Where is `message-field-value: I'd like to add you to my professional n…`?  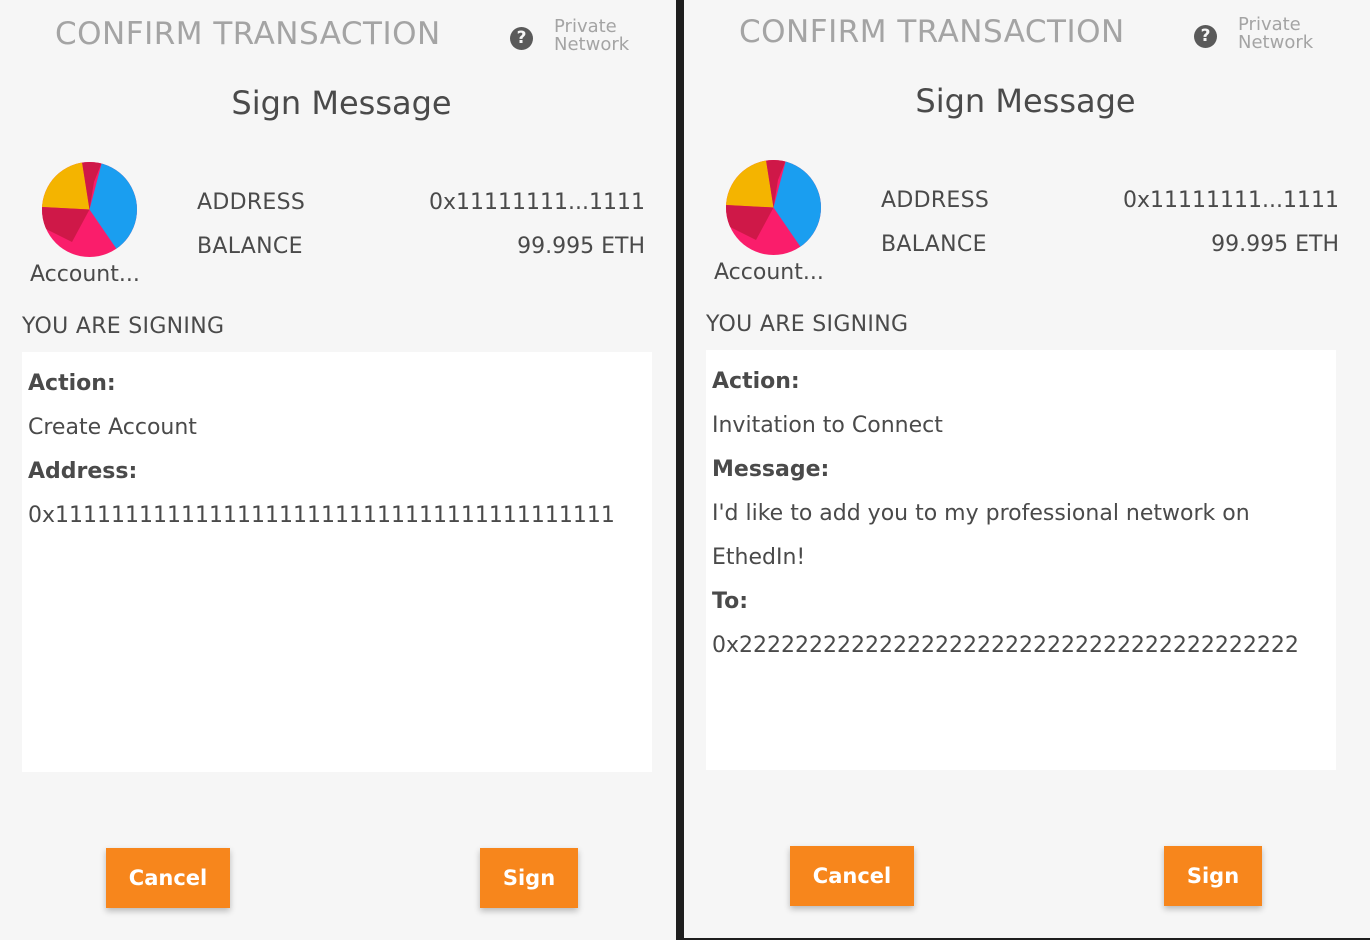 message-field-value: I'd like to add you to my professional n… is located at coordinates (981, 513).